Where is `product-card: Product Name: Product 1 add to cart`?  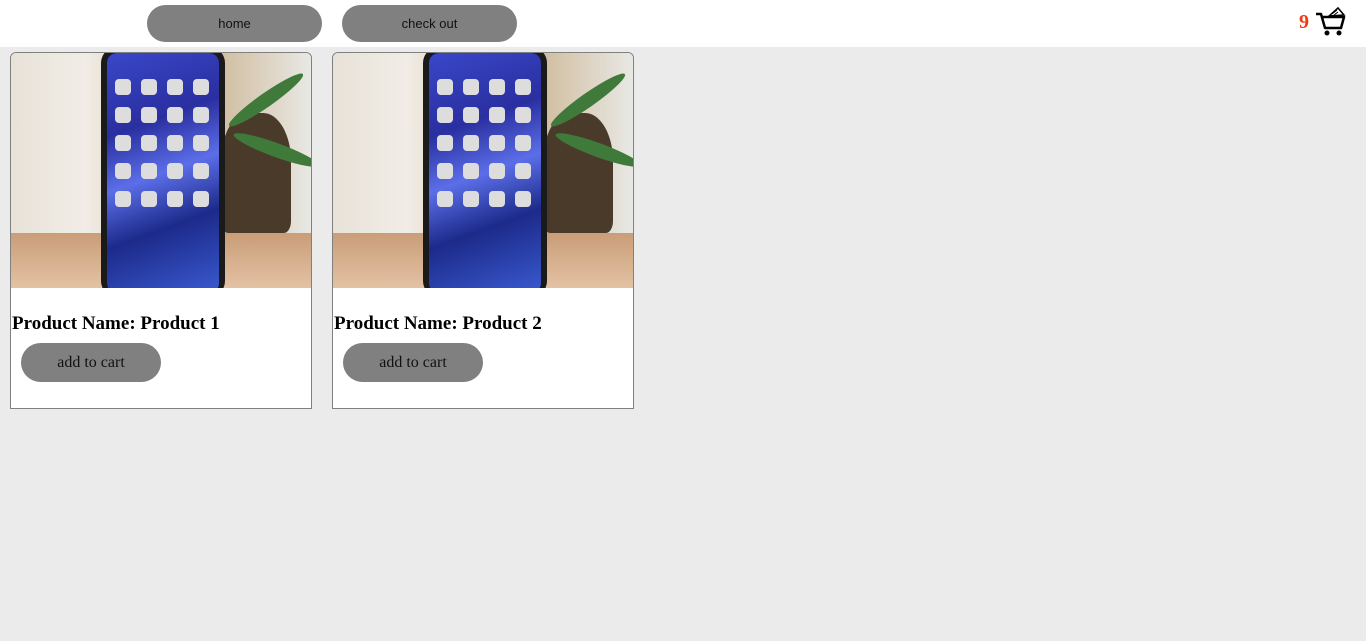
product-card: Product Name: Product 1 add to cart is located at coordinates (161, 230).